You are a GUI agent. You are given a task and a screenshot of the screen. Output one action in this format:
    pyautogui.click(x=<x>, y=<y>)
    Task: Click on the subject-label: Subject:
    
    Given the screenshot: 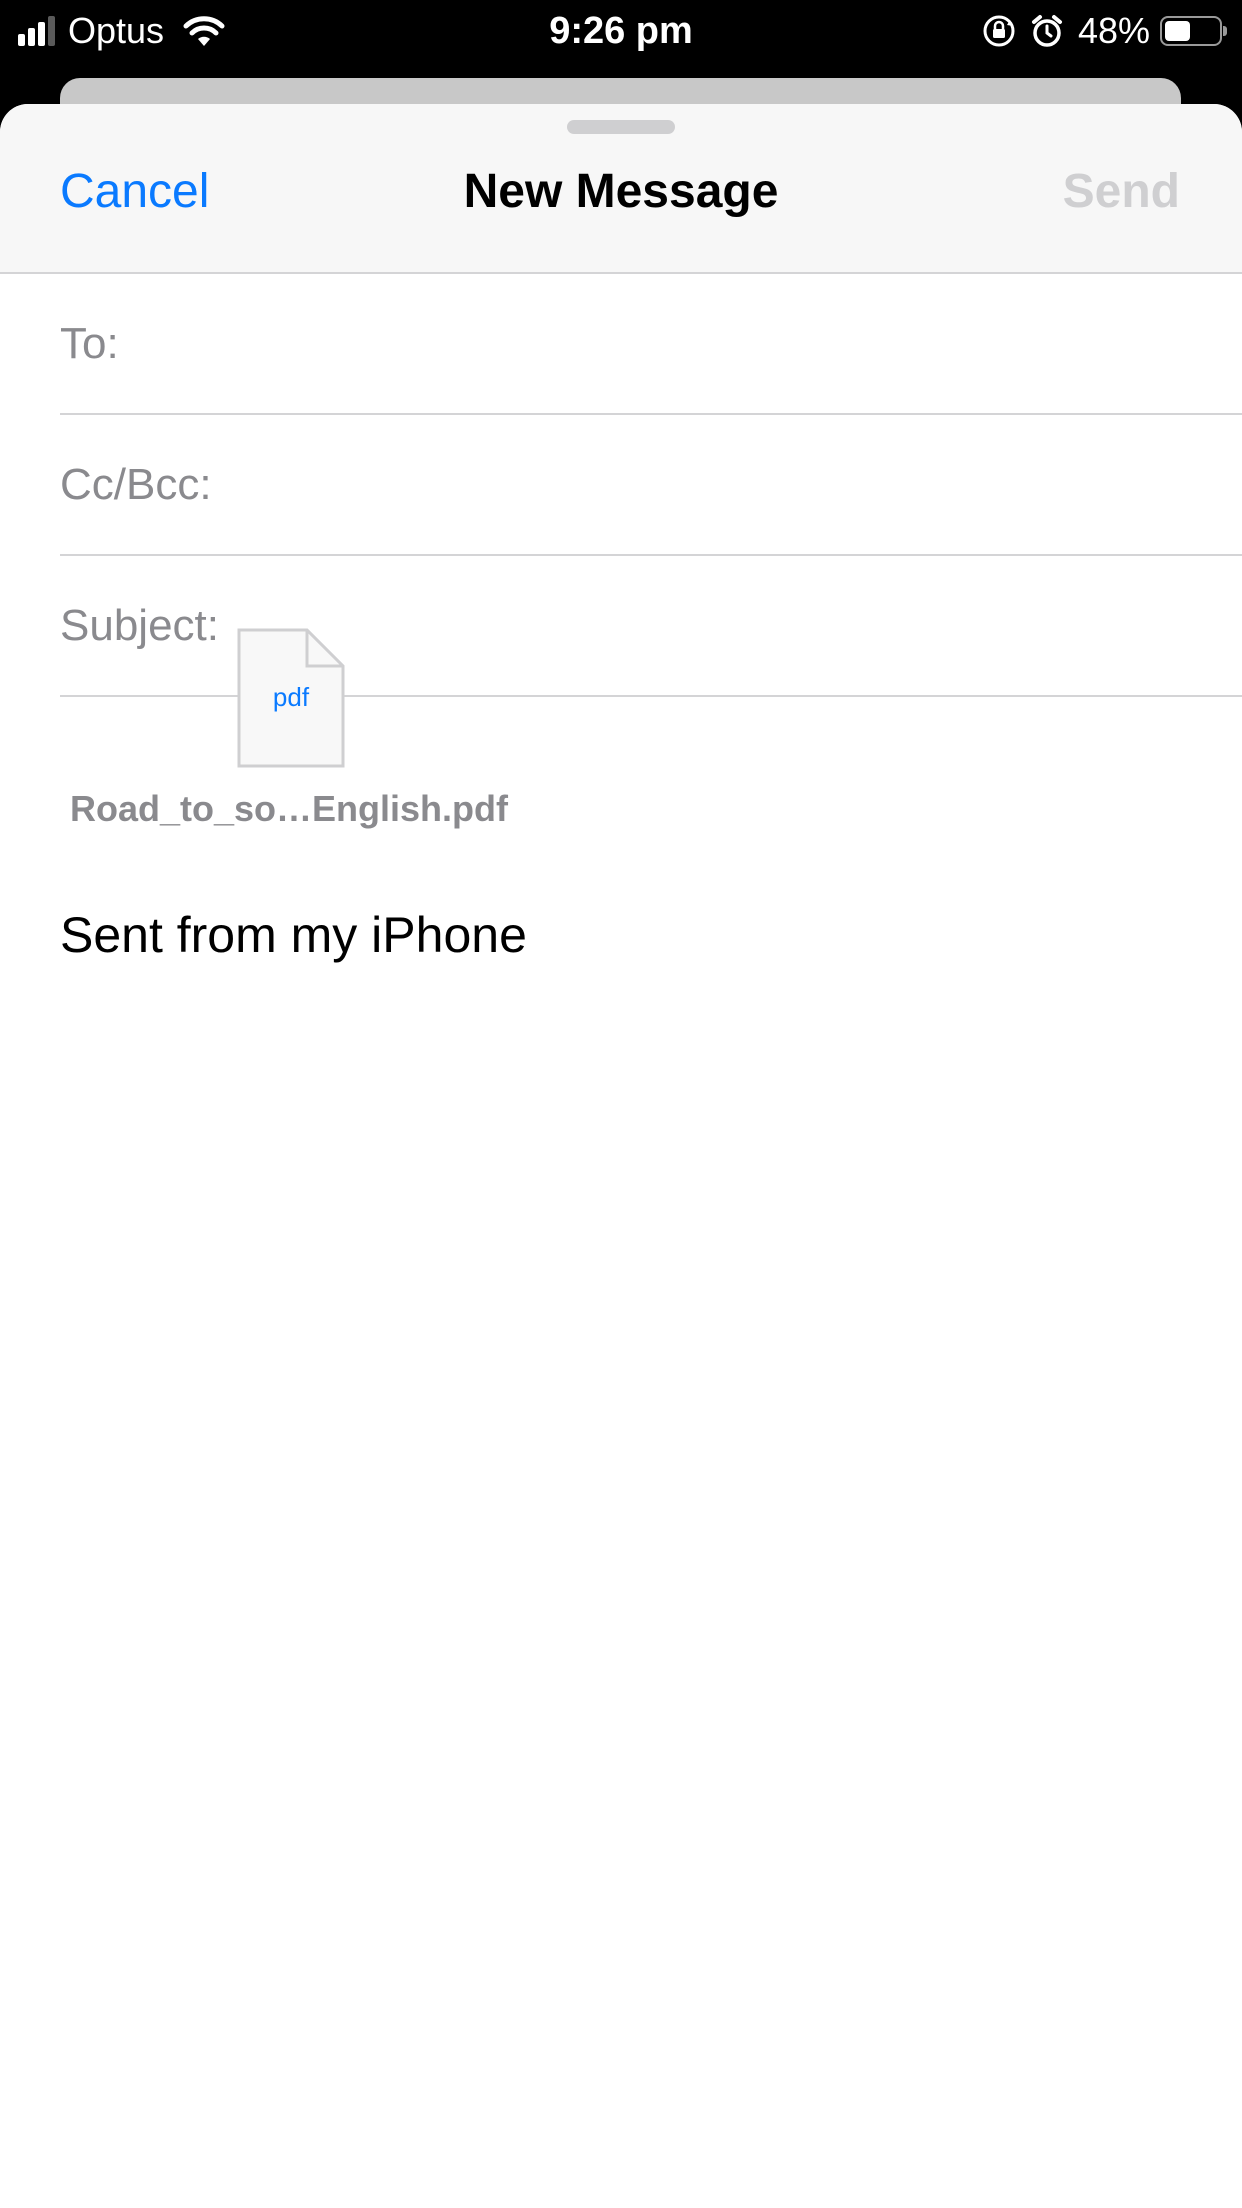 What is the action you would take?
    pyautogui.click(x=139, y=625)
    